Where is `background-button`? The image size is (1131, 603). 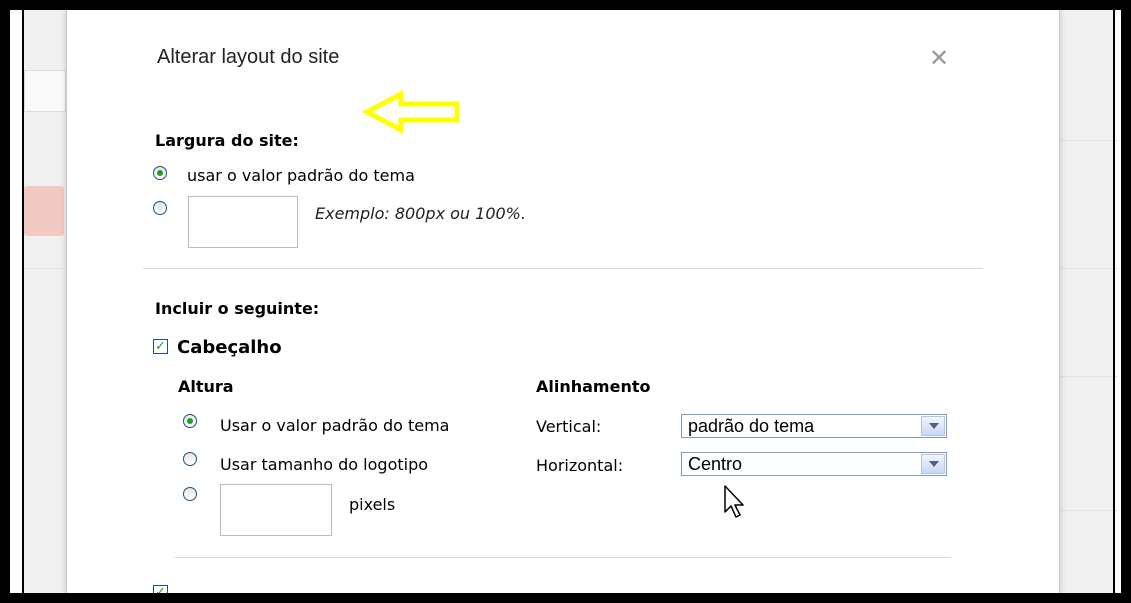 background-button is located at coordinates (44, 211).